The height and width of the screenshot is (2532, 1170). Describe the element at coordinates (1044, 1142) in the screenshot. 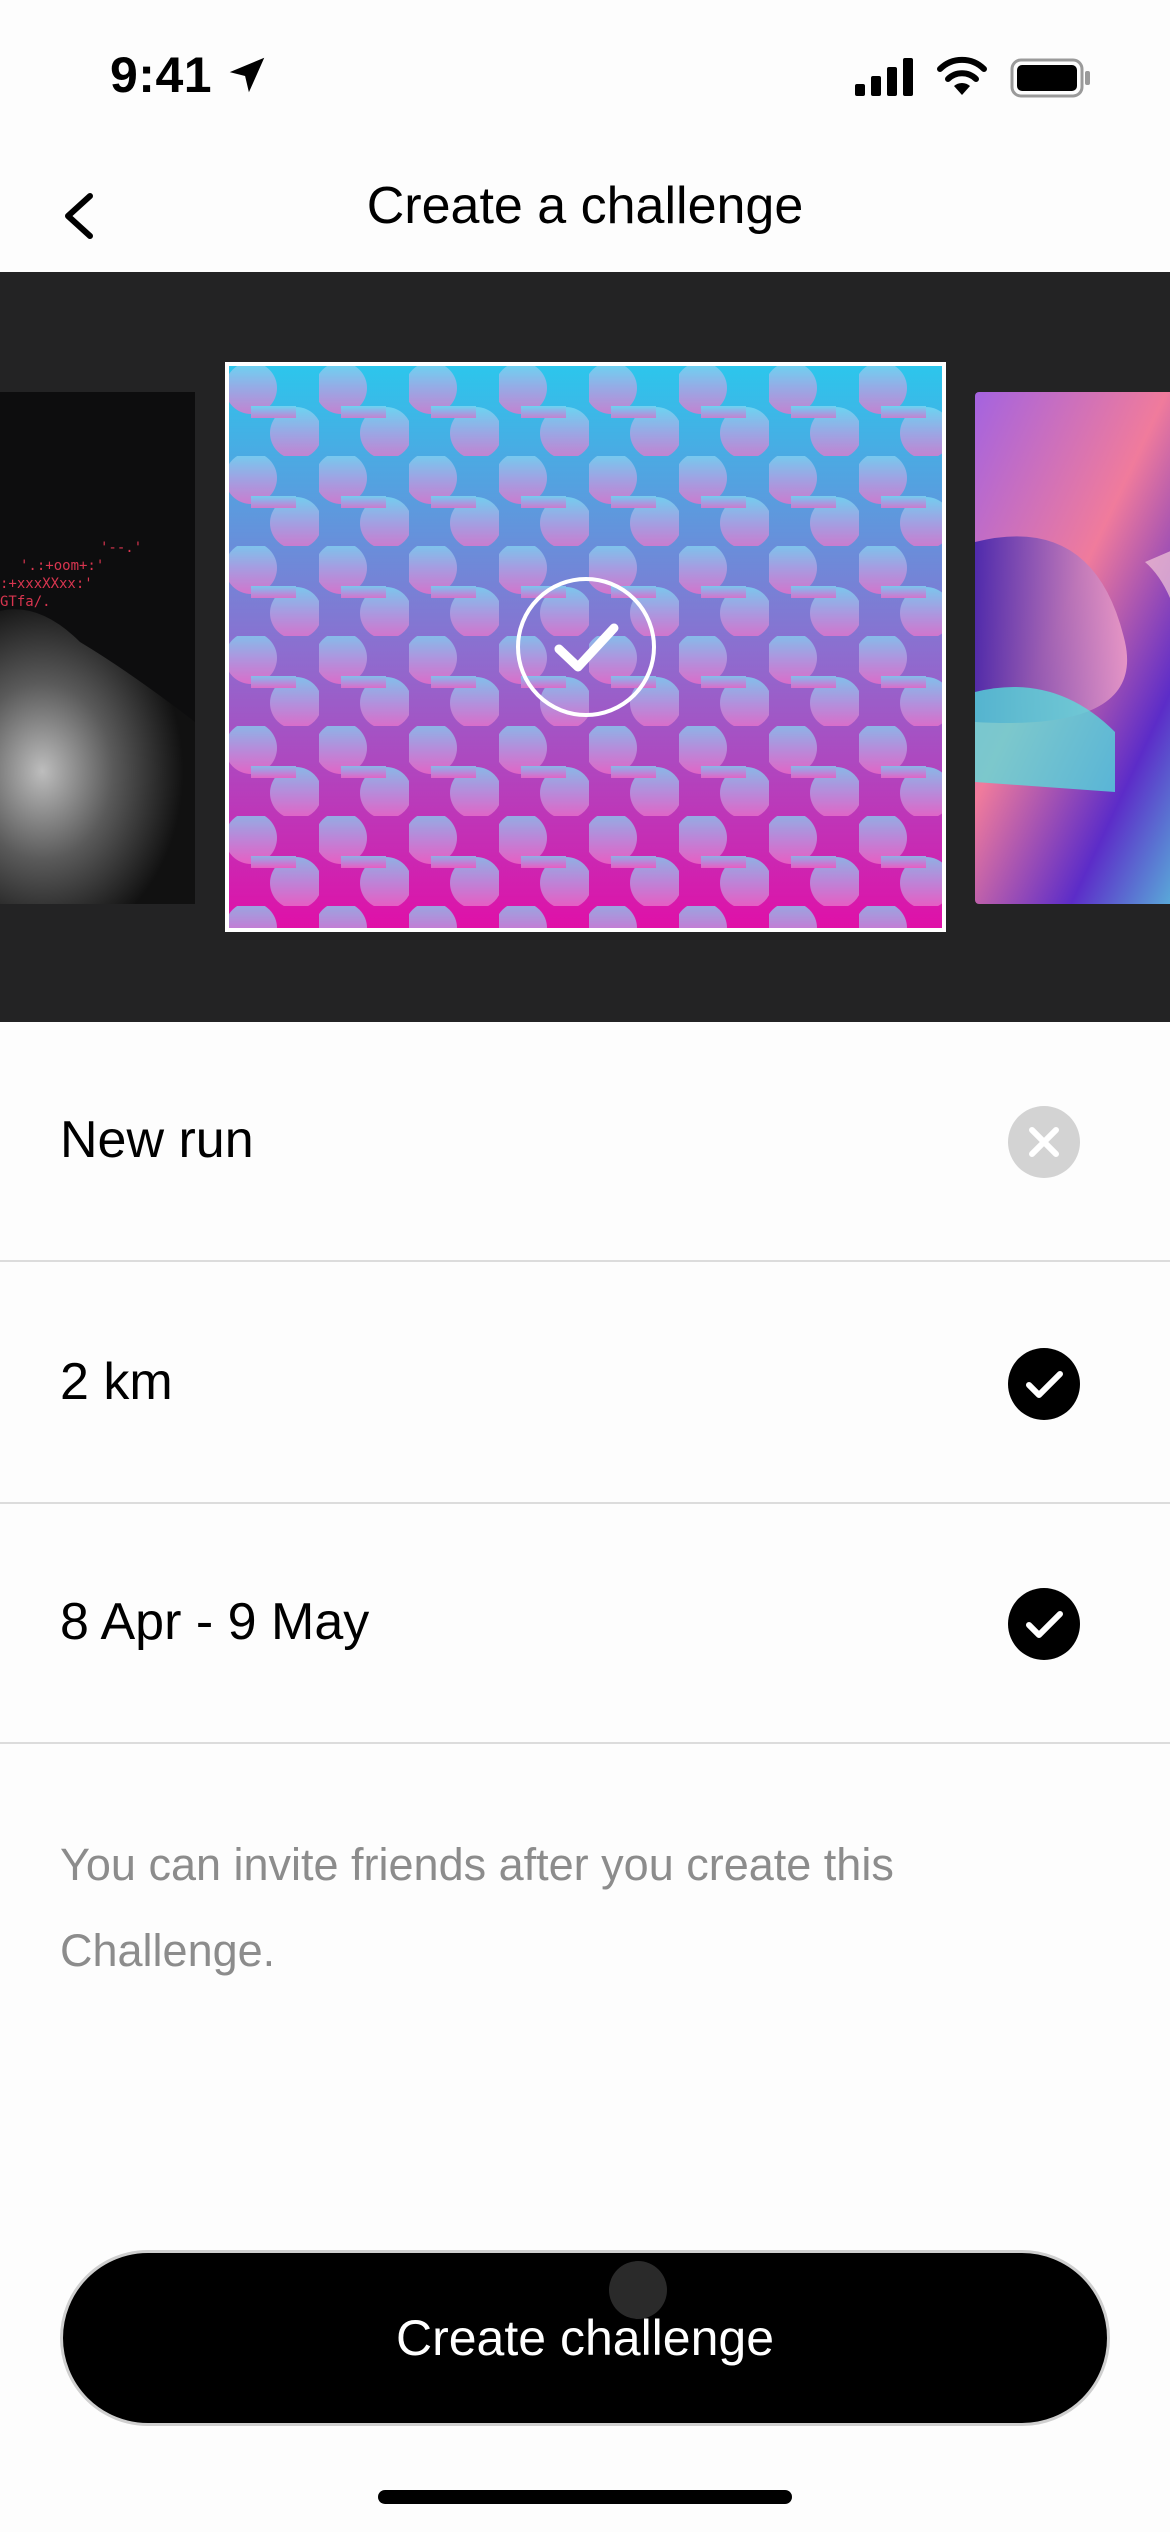

I see `clear-icon` at that location.